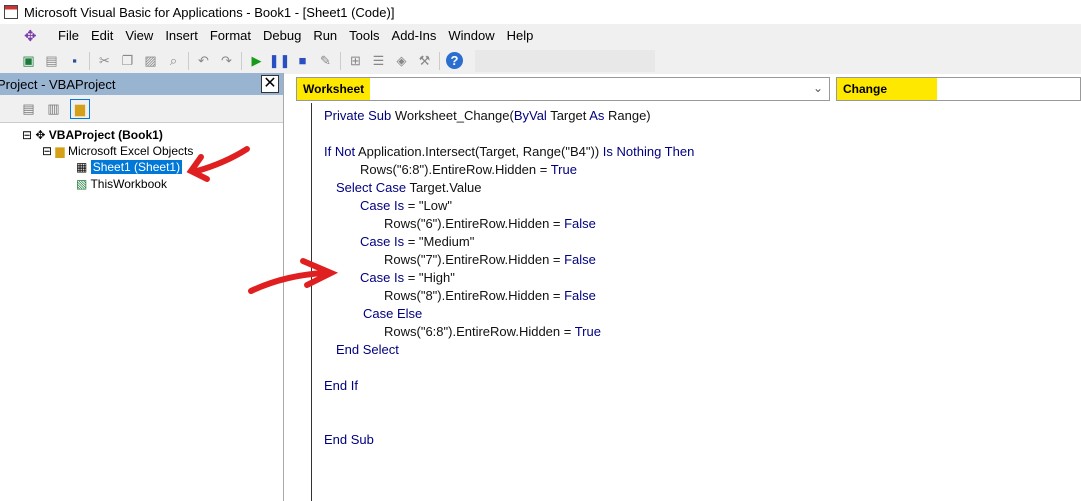 The height and width of the screenshot is (501, 1081). What do you see at coordinates (818, 88) in the screenshot?
I see `chevron-down-icon: ⌄` at bounding box center [818, 88].